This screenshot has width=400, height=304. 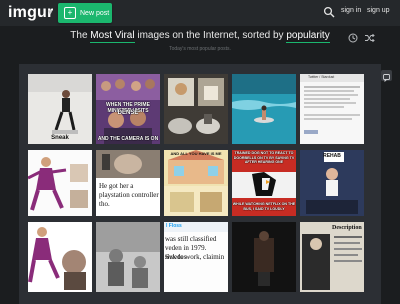 I want to click on post-tile: Twitter / Stardust, so click(x=332, y=109).